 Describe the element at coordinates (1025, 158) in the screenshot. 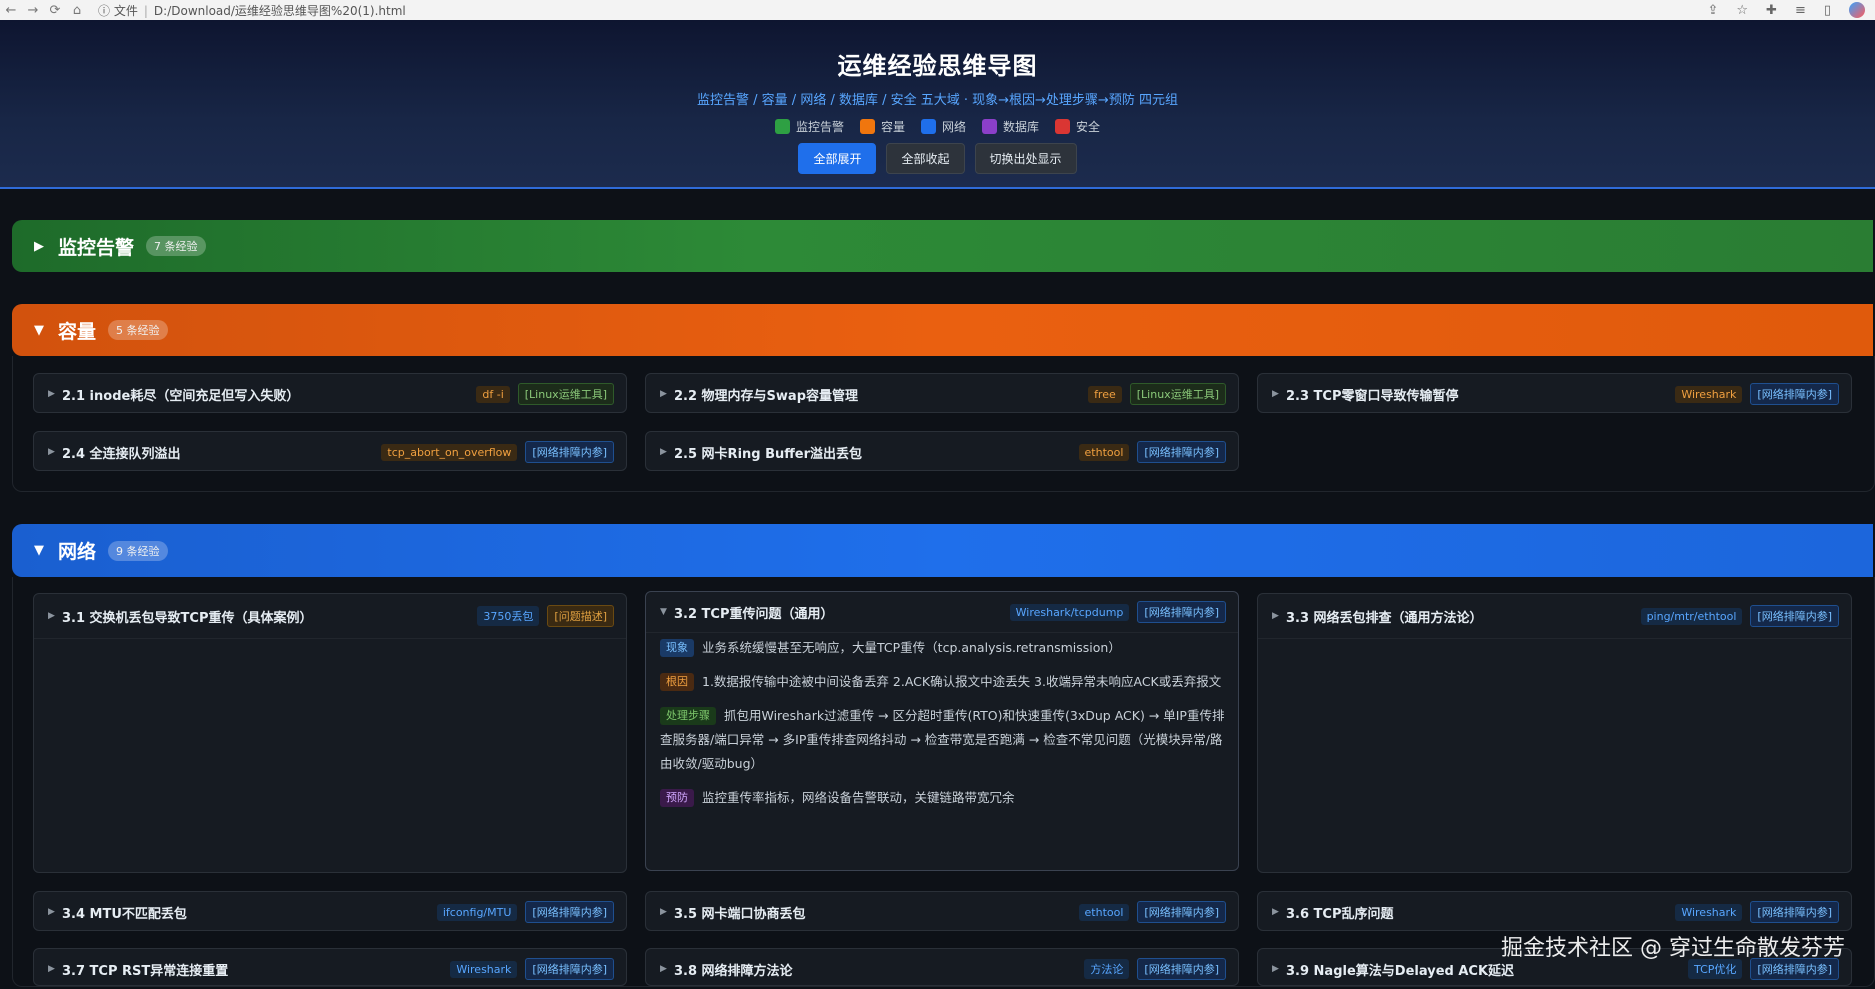

I see `toggle-source-button: 切换出处显示` at that location.